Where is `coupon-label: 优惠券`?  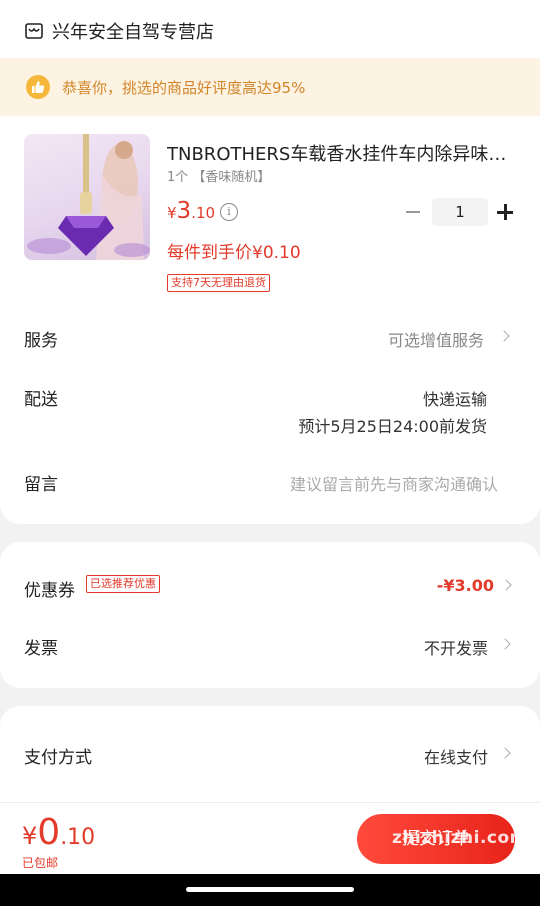 coupon-label: 优惠券 is located at coordinates (49, 591).